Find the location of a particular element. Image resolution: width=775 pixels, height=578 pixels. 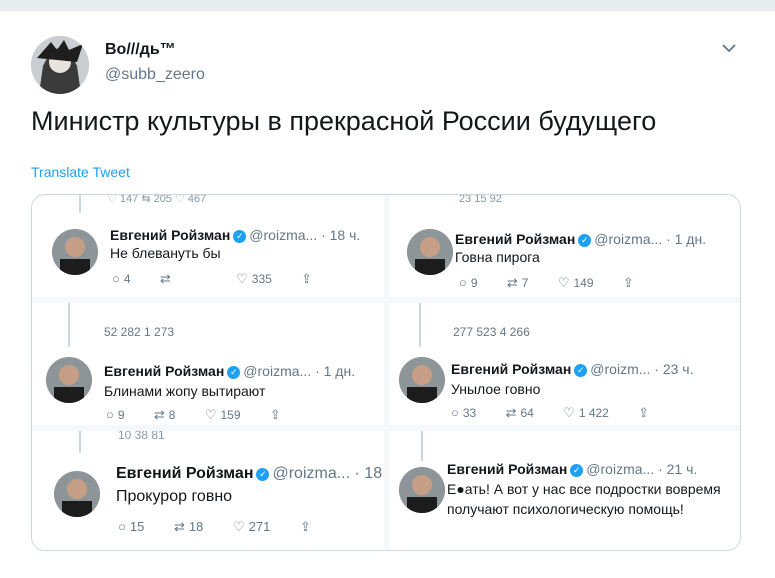

action-row: ○ 9 ⇄ 8 ♡ 159 ⇪ is located at coordinates (193, 414).